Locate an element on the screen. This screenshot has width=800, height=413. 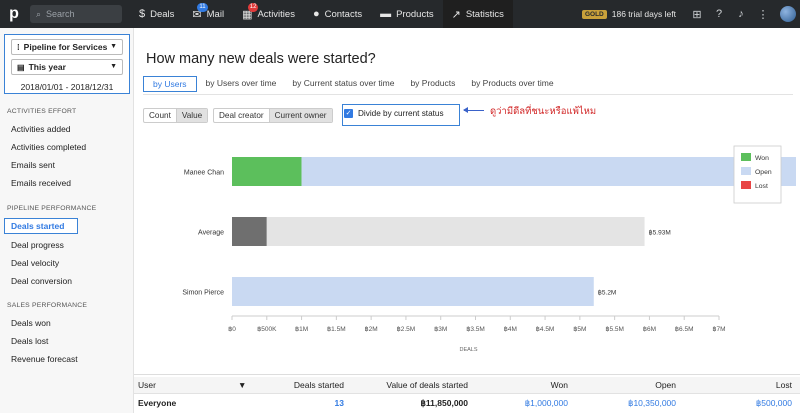
x-tick-label: ฿5M is located at coordinates (579, 329).